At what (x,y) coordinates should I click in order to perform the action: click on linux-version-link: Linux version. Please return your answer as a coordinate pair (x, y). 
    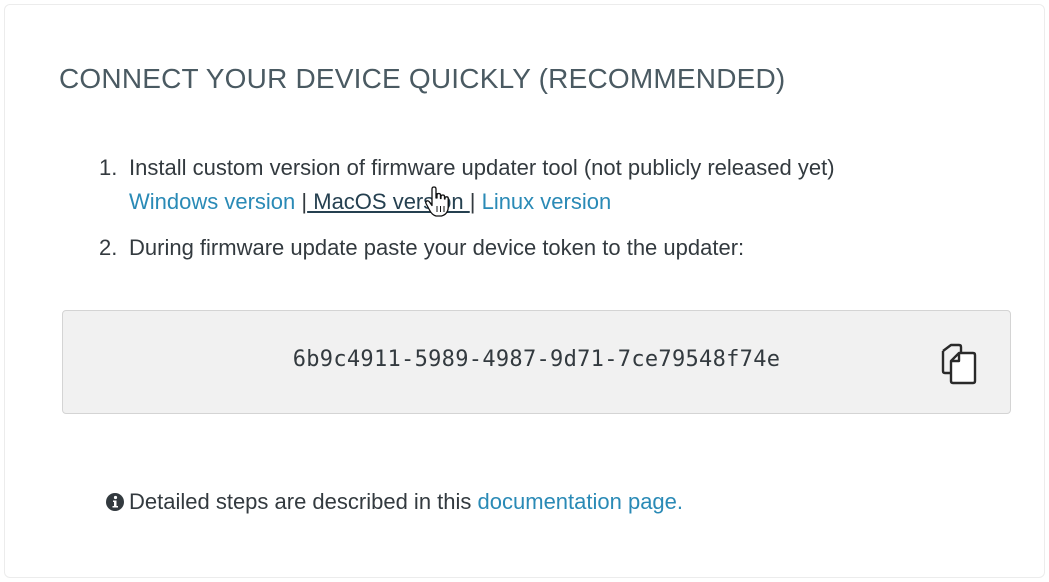
    Looking at the image, I should click on (547, 201).